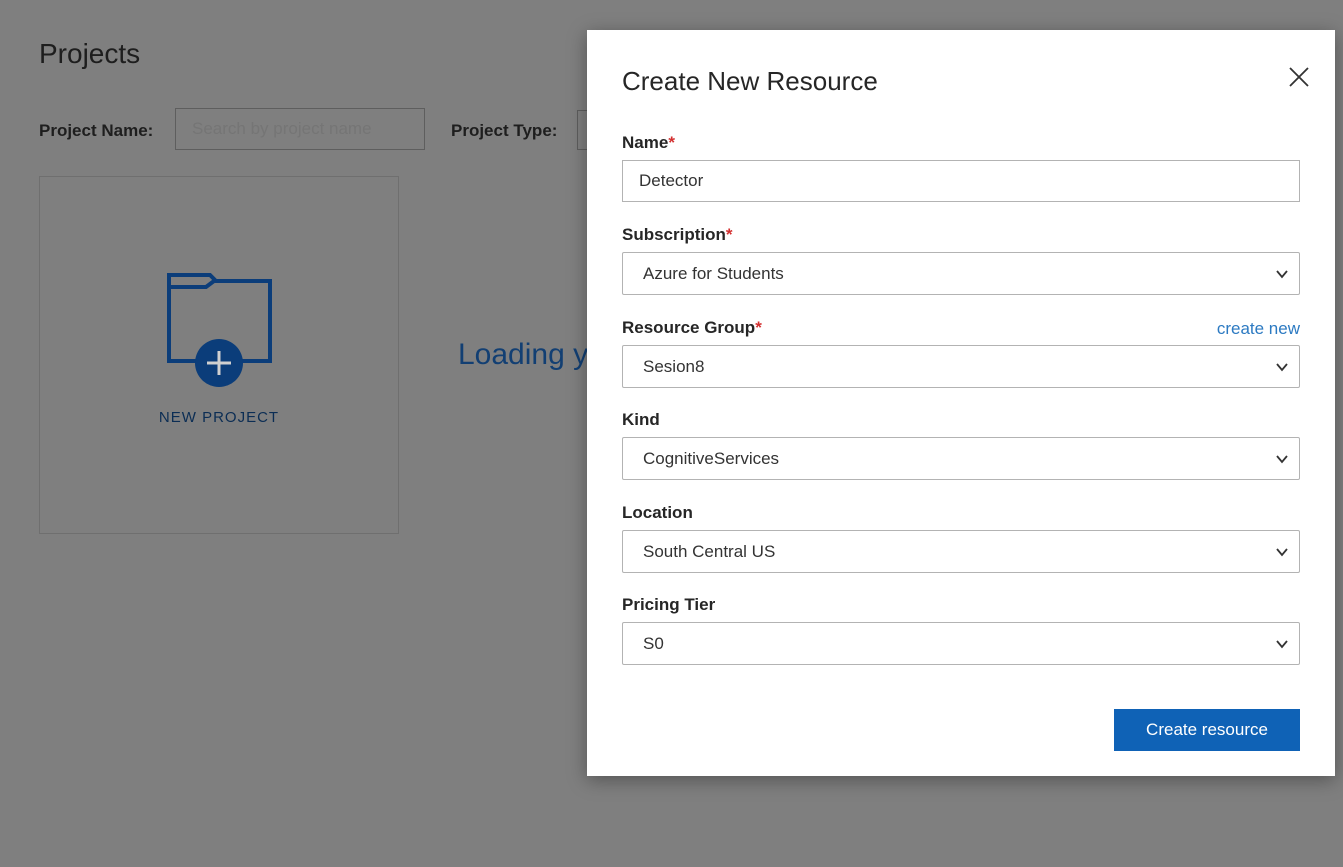 The image size is (1343, 867). What do you see at coordinates (961, 458) in the screenshot?
I see `kind-select: CognitiveServices` at bounding box center [961, 458].